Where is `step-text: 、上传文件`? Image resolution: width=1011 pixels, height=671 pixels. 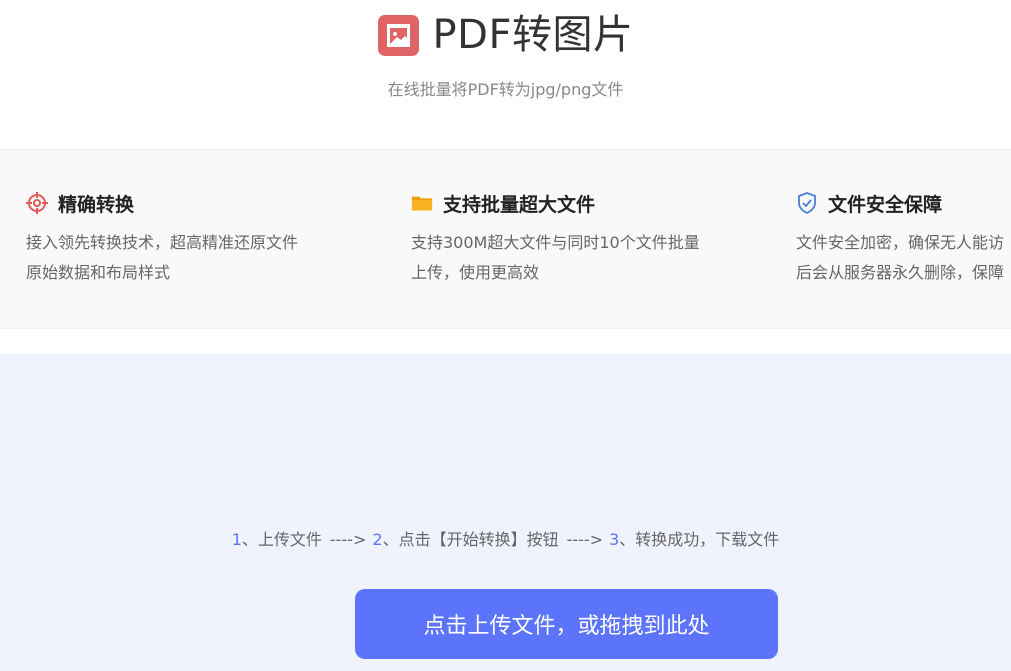 step-text: 、上传文件 is located at coordinates (281, 539).